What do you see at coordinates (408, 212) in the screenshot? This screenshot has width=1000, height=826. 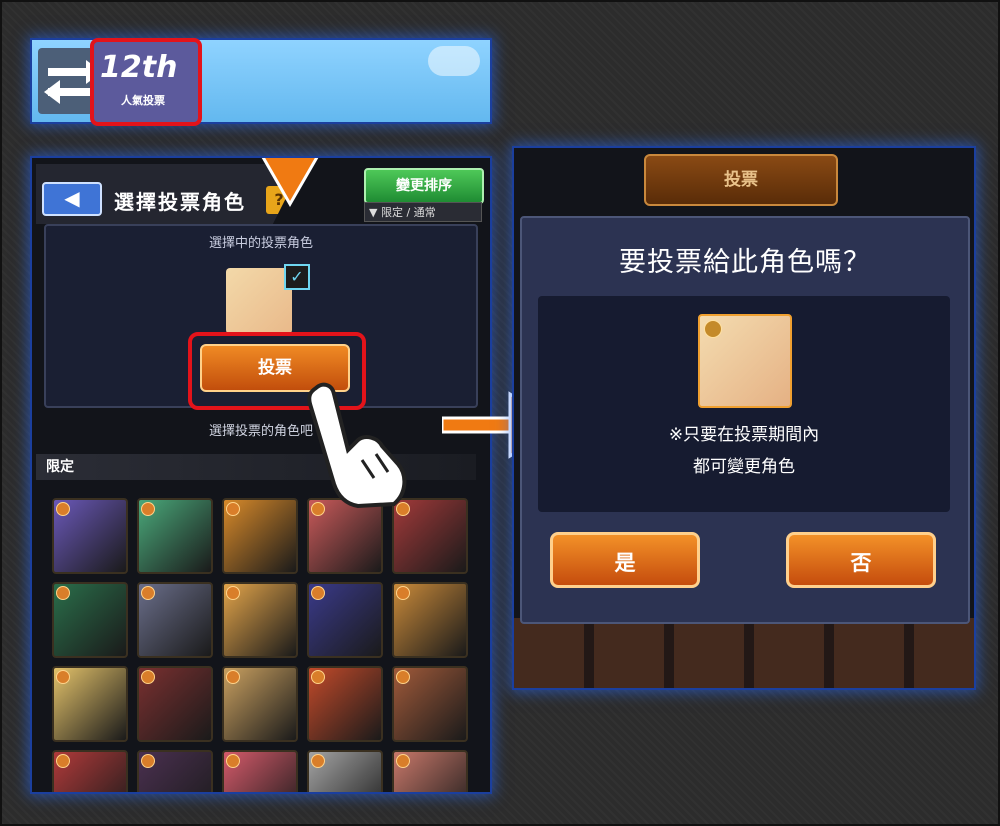 I see `filter-label: 限定 / 通常` at bounding box center [408, 212].